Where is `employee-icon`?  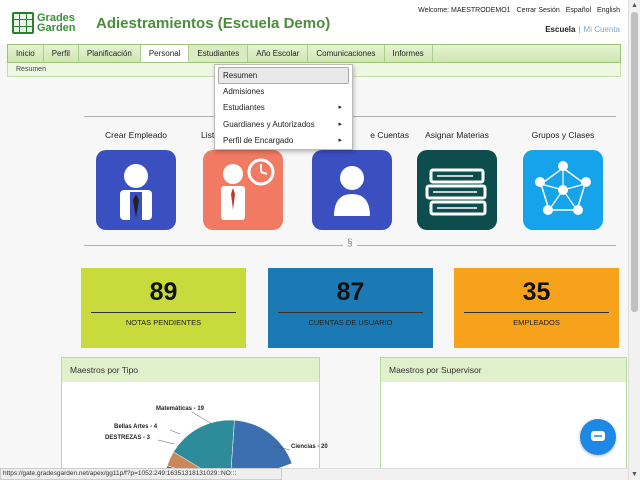 employee-icon is located at coordinates (136, 192).